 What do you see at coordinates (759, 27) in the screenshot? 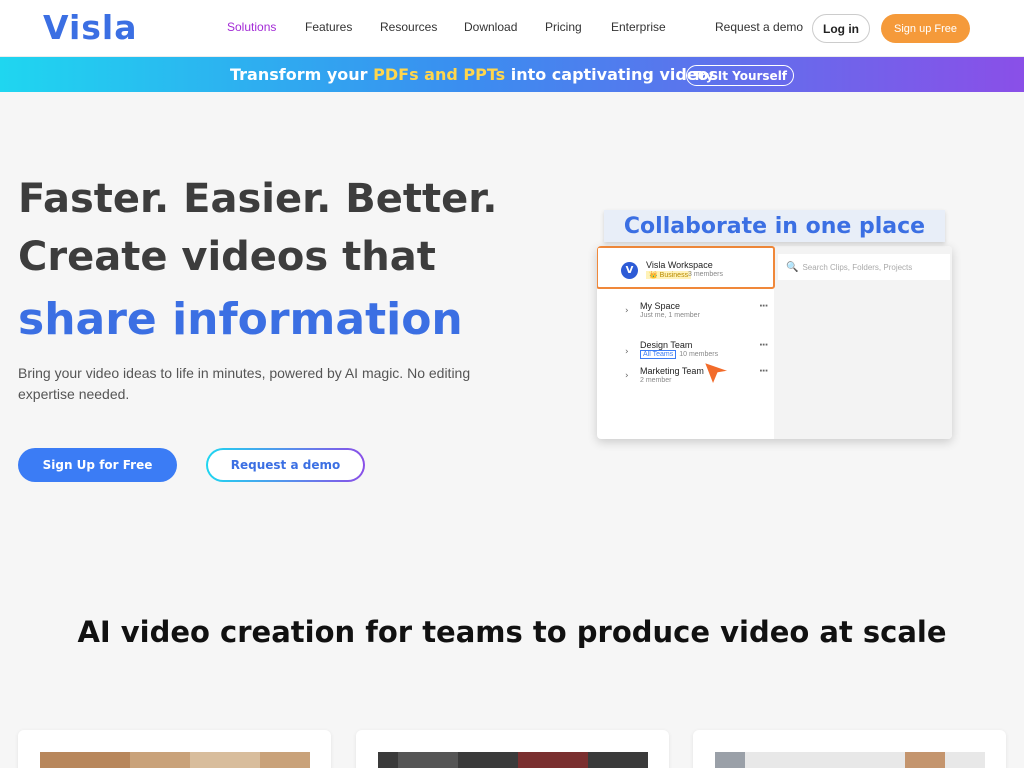
I see `request-demo-link: Request a demo` at bounding box center [759, 27].